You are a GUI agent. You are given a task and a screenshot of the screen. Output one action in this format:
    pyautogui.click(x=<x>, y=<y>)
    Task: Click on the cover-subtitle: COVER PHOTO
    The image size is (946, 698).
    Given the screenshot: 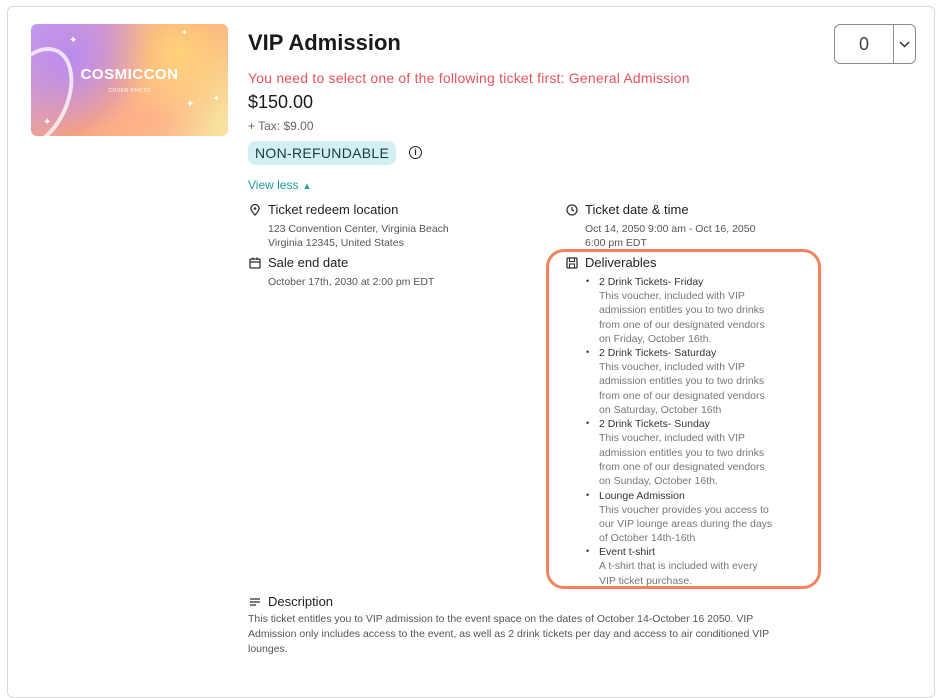 What is the action you would take?
    pyautogui.click(x=129, y=91)
    